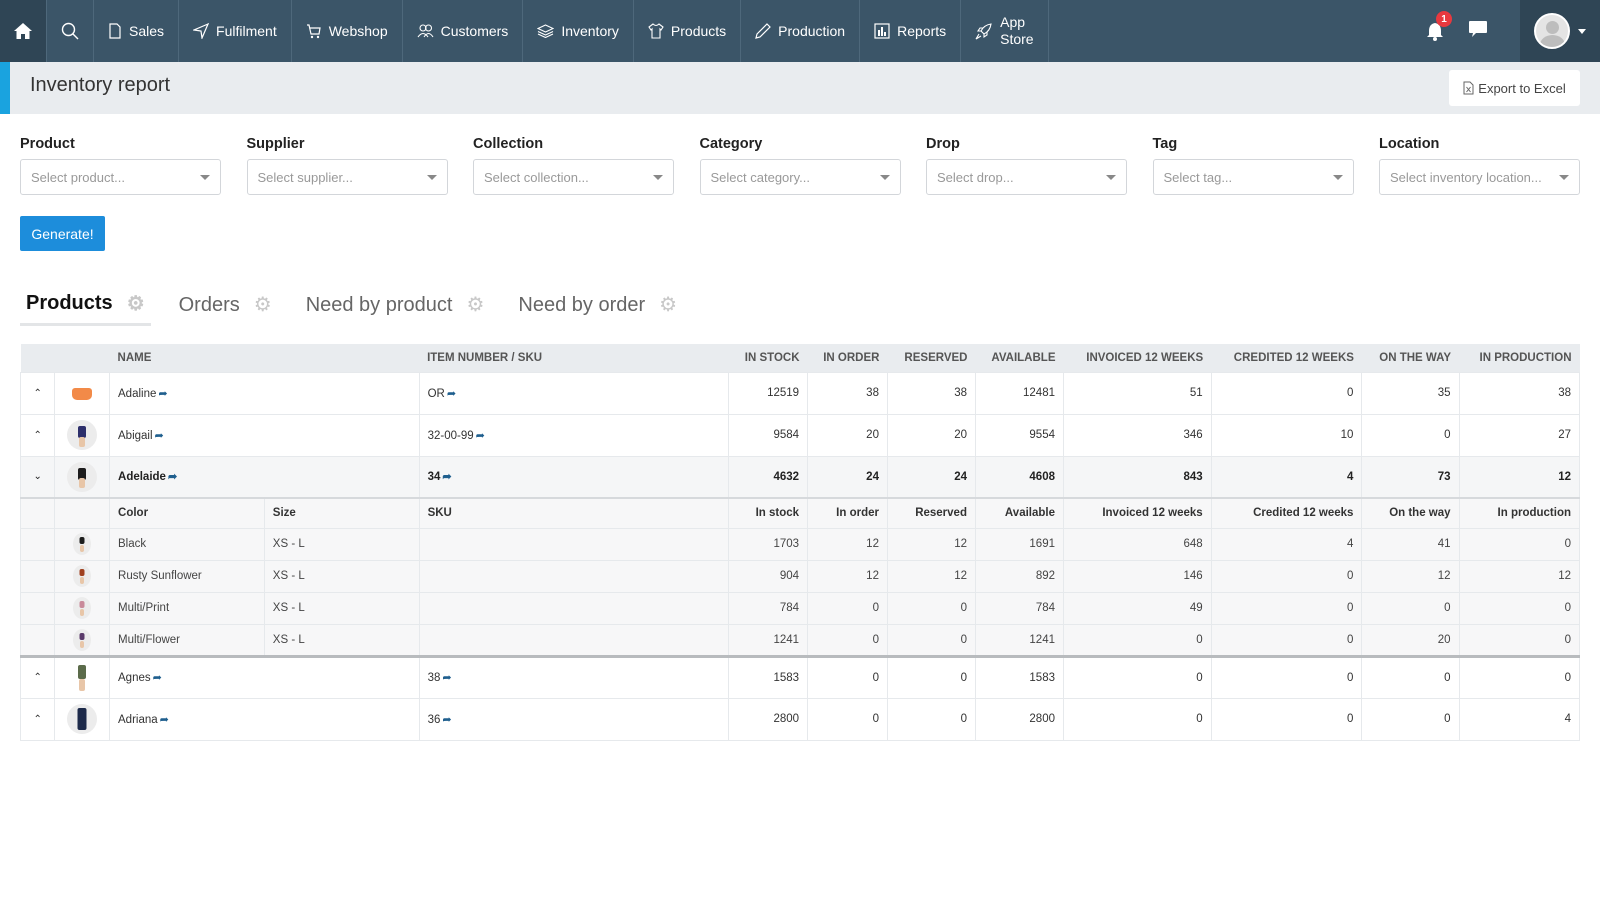 Image resolution: width=1600 pixels, height=900 pixels. What do you see at coordinates (1019, 358) in the screenshot?
I see `col-available: AVAILABLE` at bounding box center [1019, 358].